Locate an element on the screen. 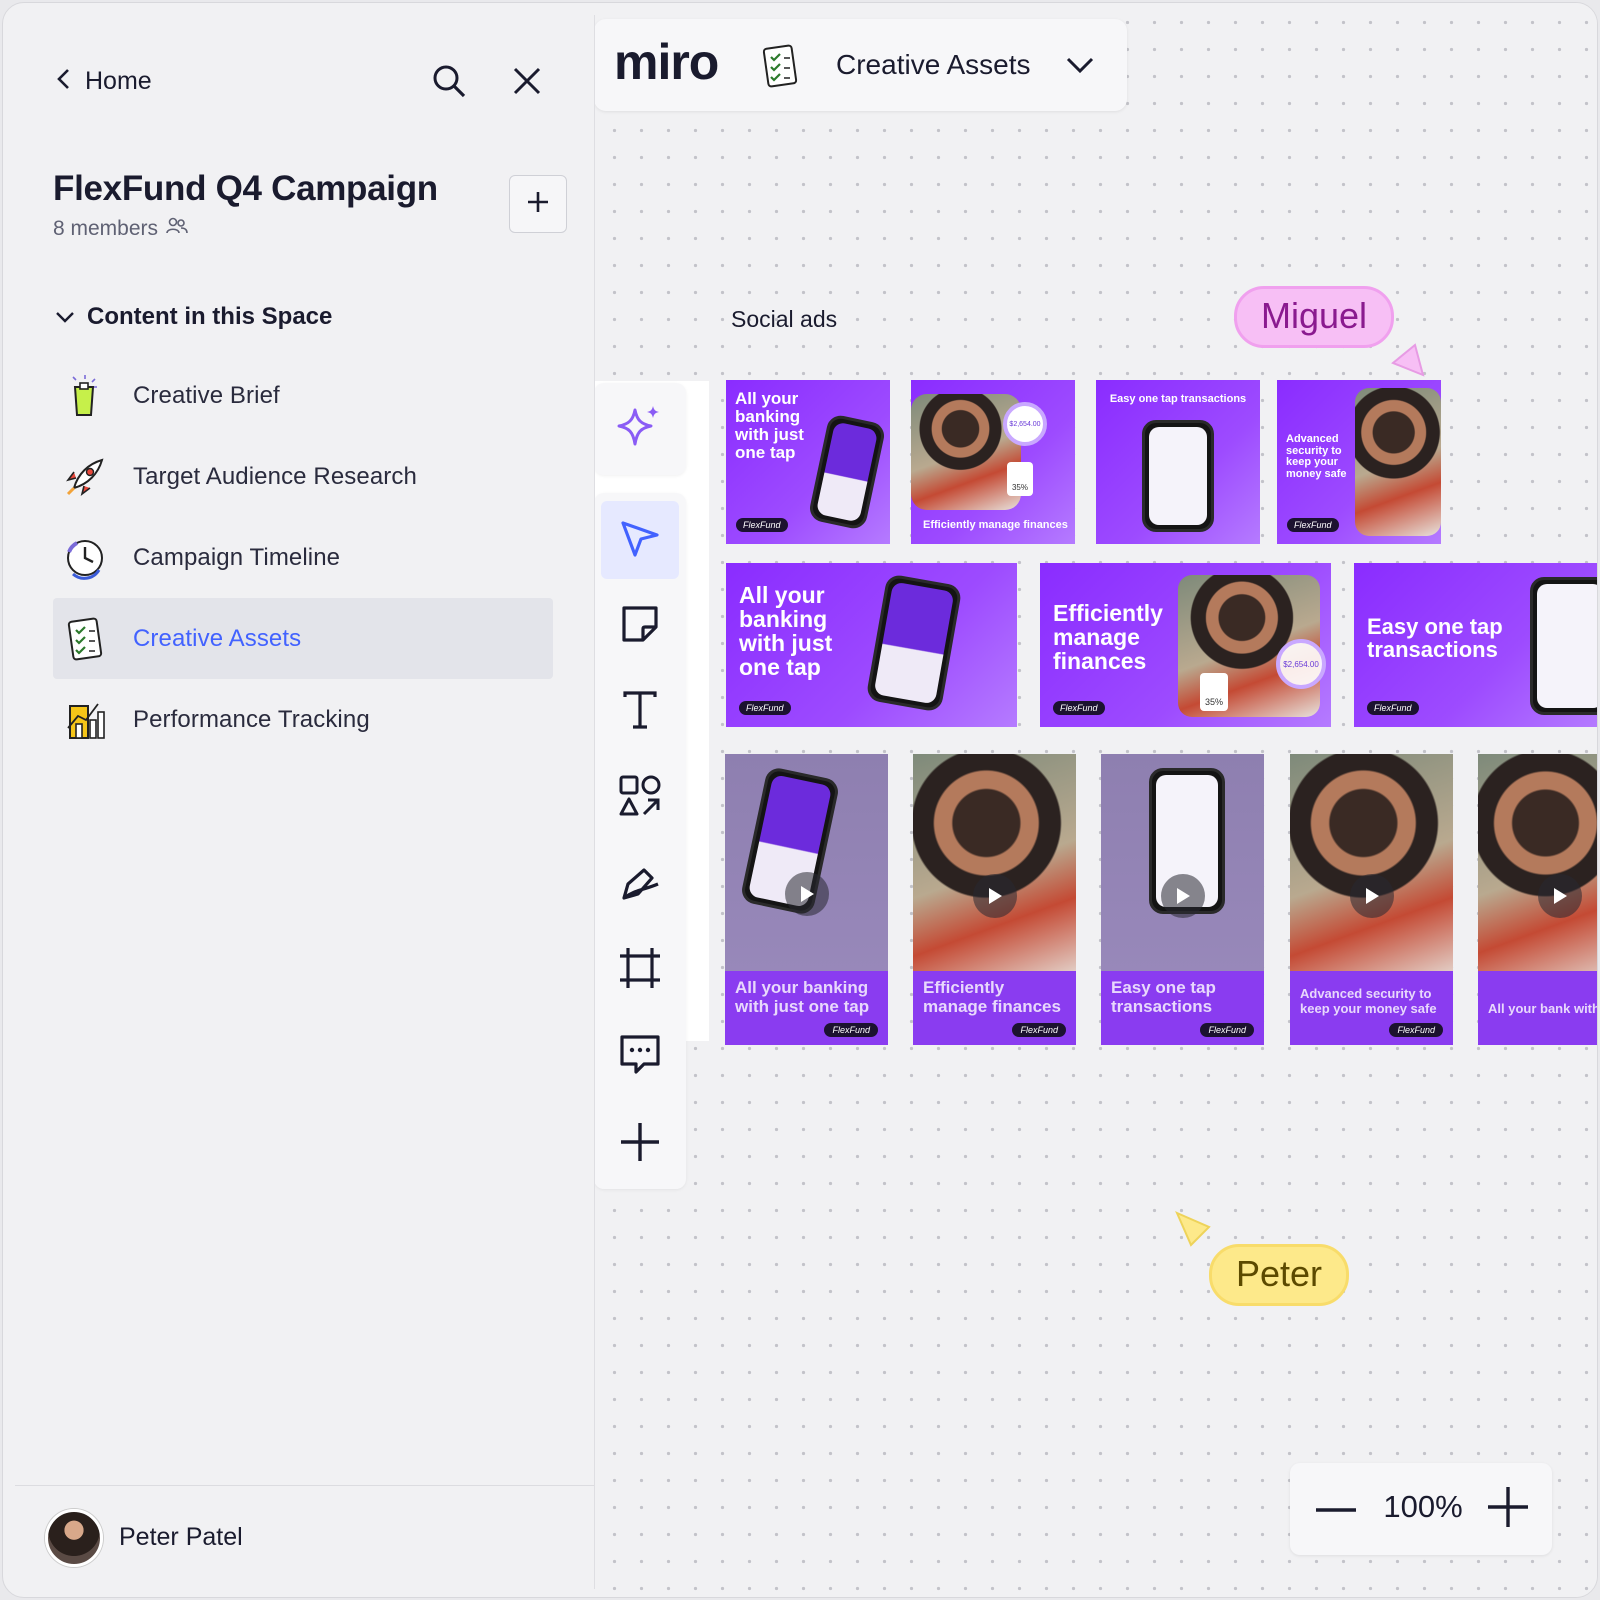  board-header: miro Creative Assets is located at coordinates (860, 65).